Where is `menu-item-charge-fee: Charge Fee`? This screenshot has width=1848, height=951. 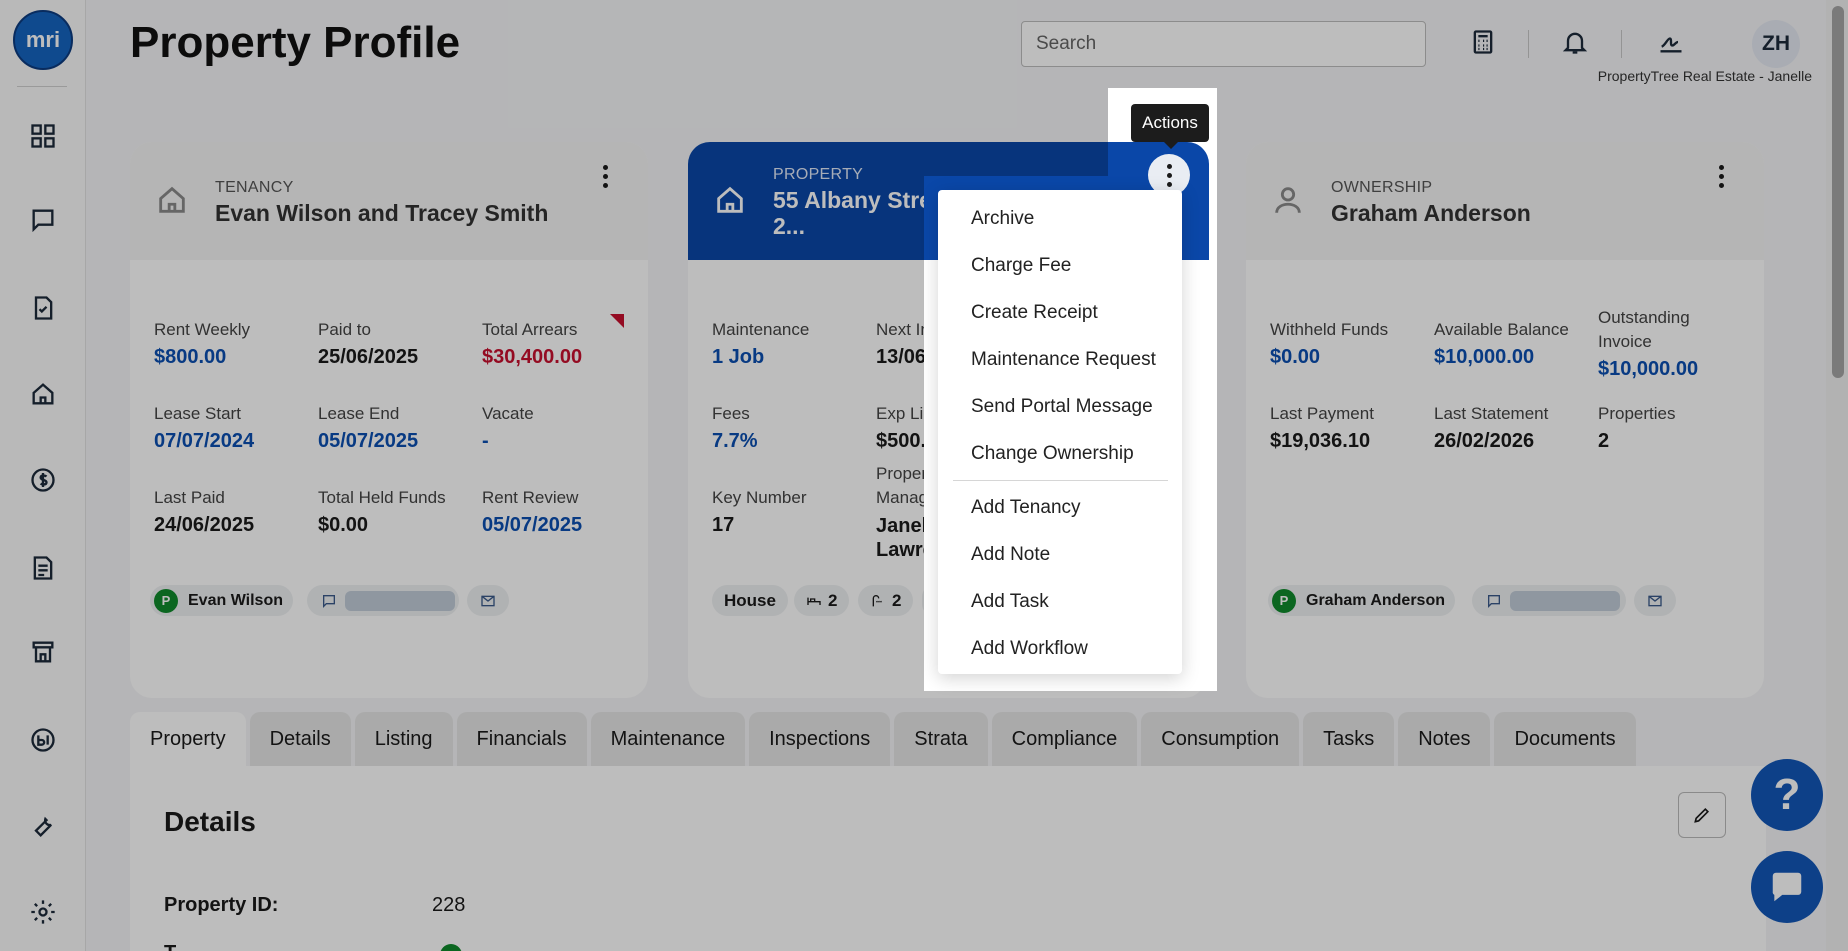 menu-item-charge-fee: Charge Fee is located at coordinates (1060, 265).